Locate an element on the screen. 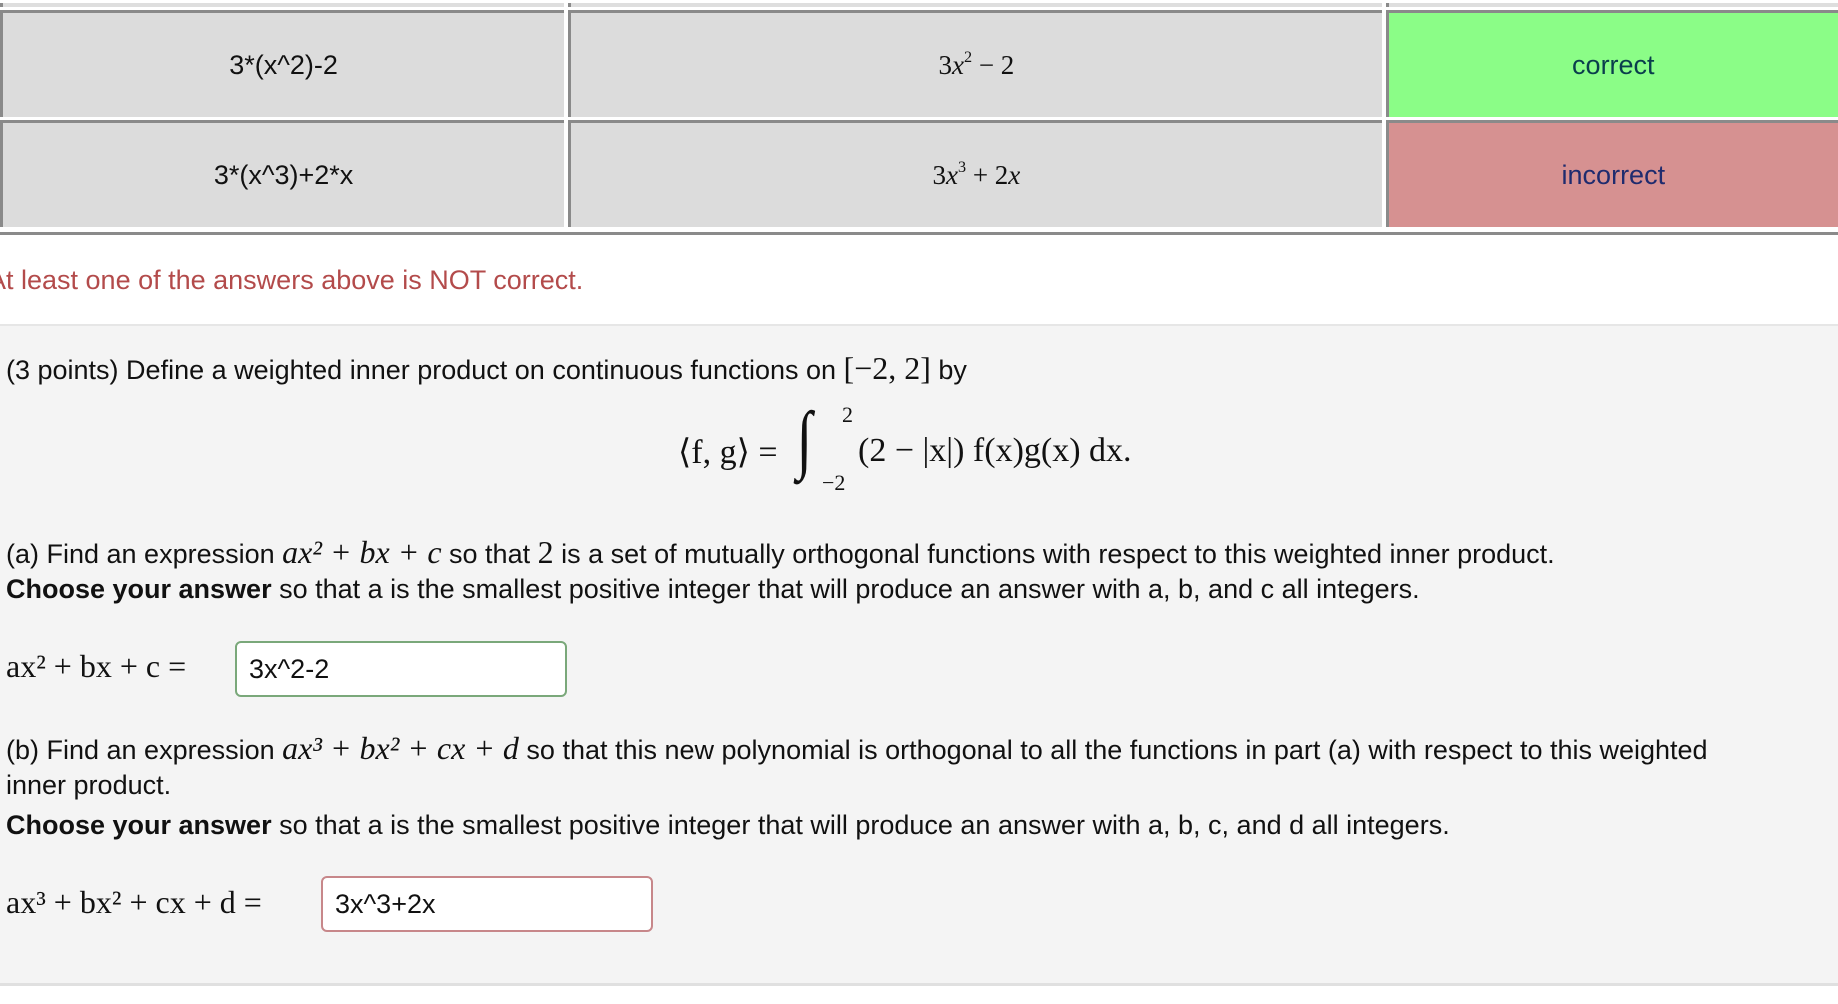 The width and height of the screenshot is (1838, 1004). answer-preview-cell: 3x3 + 2x is located at coordinates (975, 173).